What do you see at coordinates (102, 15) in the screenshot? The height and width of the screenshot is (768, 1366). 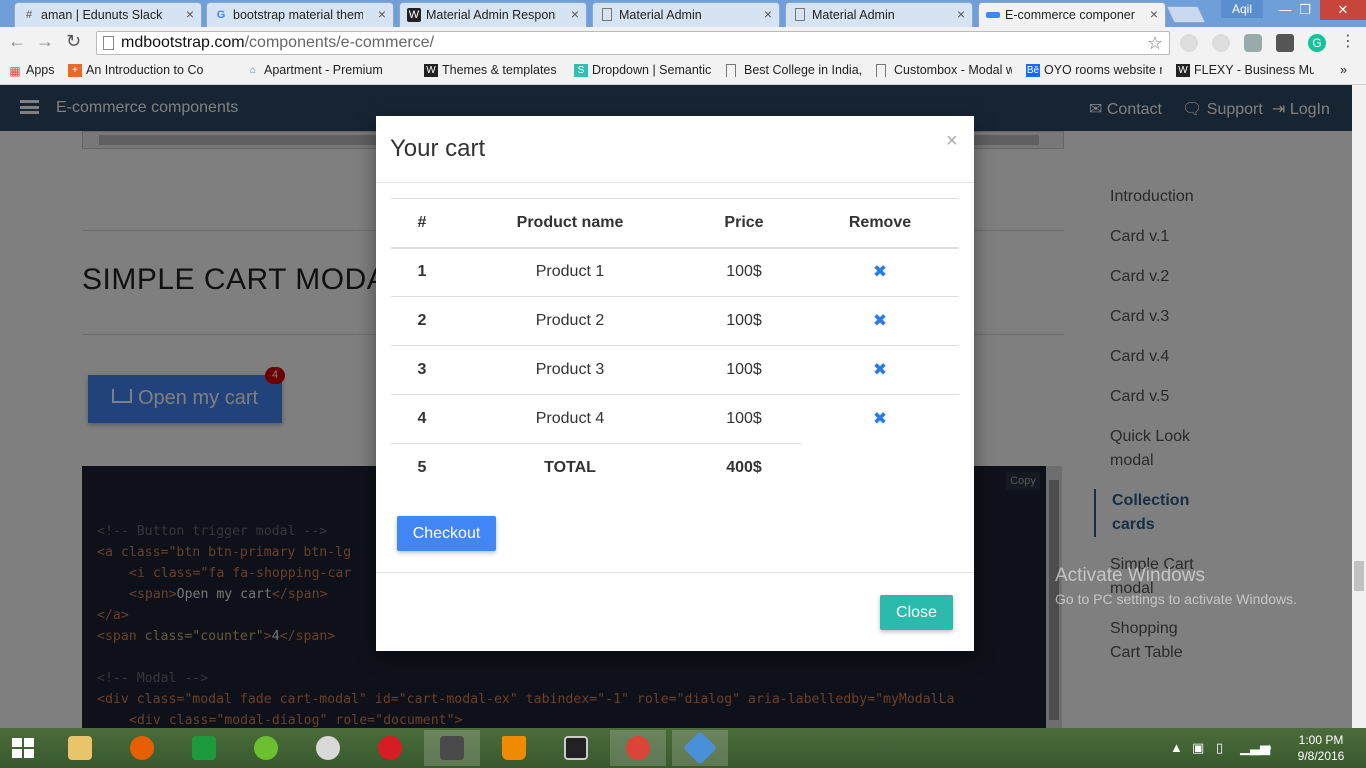 I see `tab-title: aman | Edunuts Slack` at bounding box center [102, 15].